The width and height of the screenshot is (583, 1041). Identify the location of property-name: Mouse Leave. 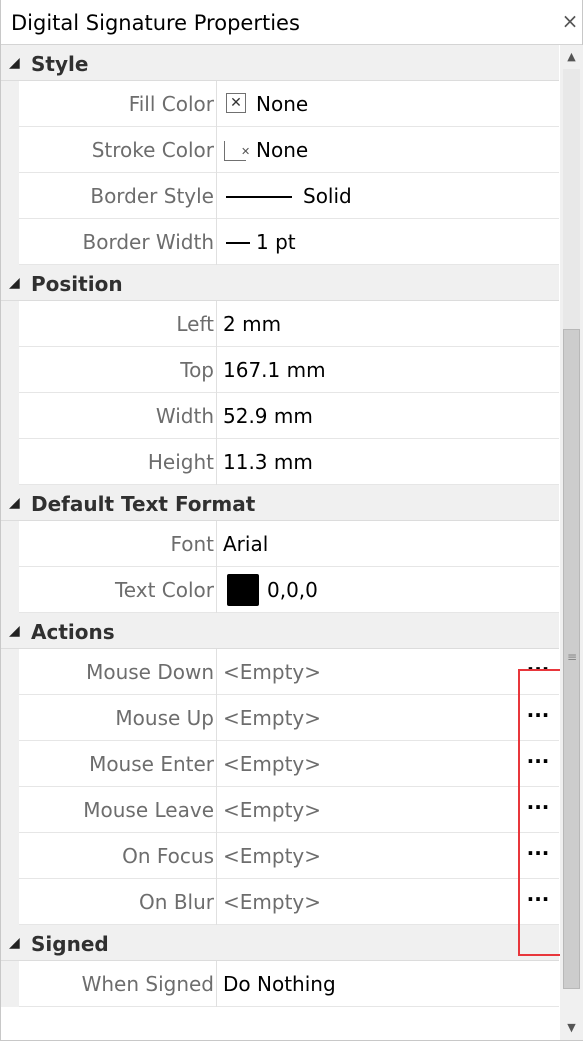
(148, 810).